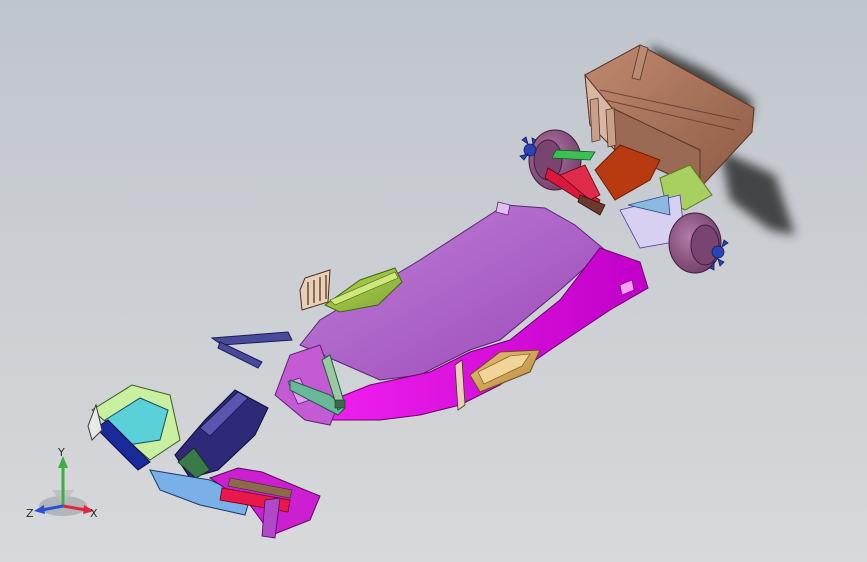 The height and width of the screenshot is (562, 867). What do you see at coordinates (67, 486) in the screenshot?
I see `axis-triad: Y X Z` at bounding box center [67, 486].